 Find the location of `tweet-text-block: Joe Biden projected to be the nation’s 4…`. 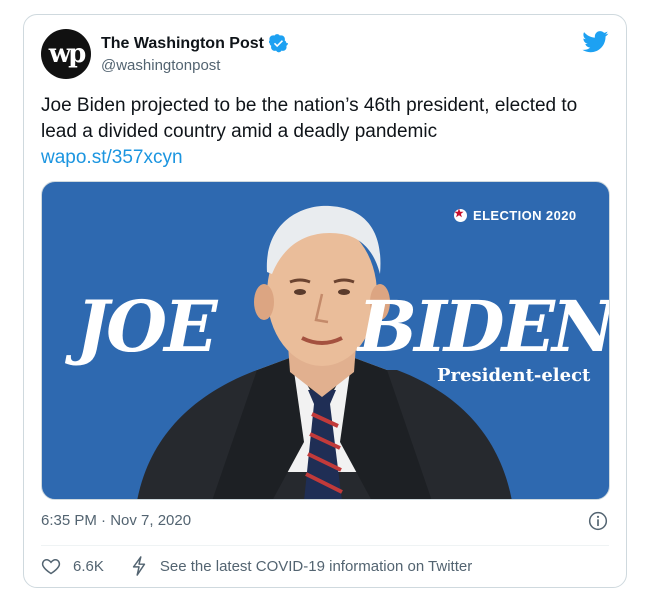

tweet-text-block: Joe Biden projected to be the nation’s 4… is located at coordinates (326, 132).